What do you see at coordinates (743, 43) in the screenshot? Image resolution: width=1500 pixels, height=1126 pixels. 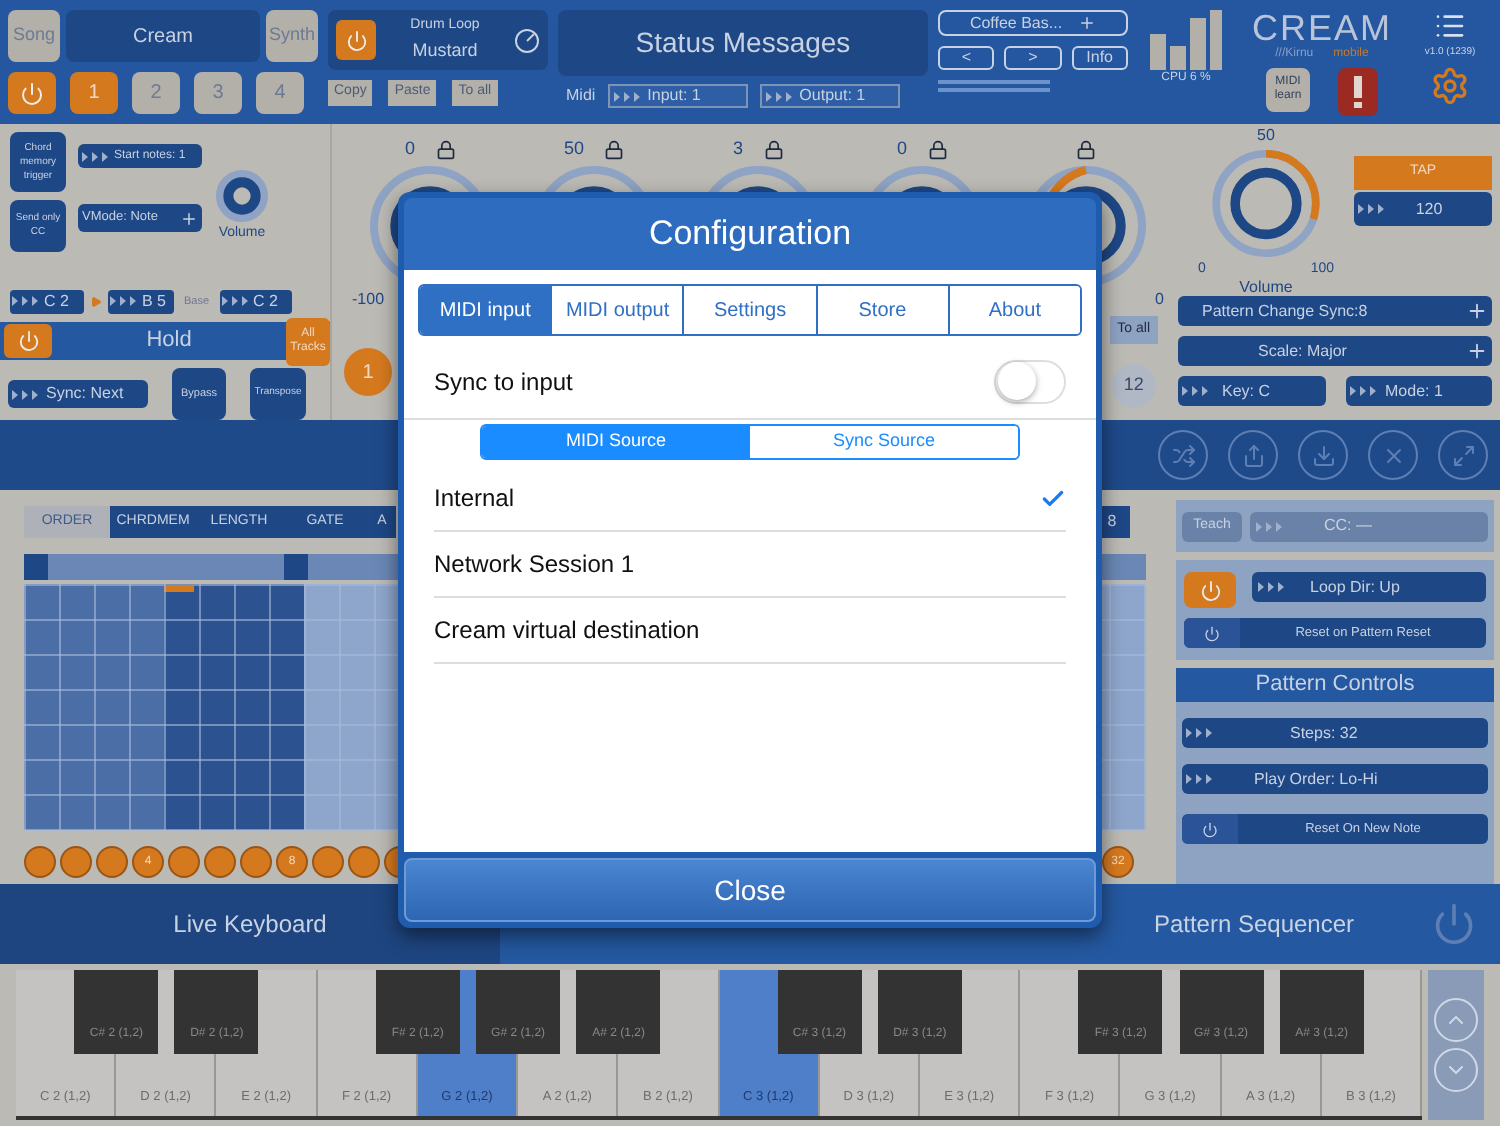 I see `status-messages-title: Status Messages` at bounding box center [743, 43].